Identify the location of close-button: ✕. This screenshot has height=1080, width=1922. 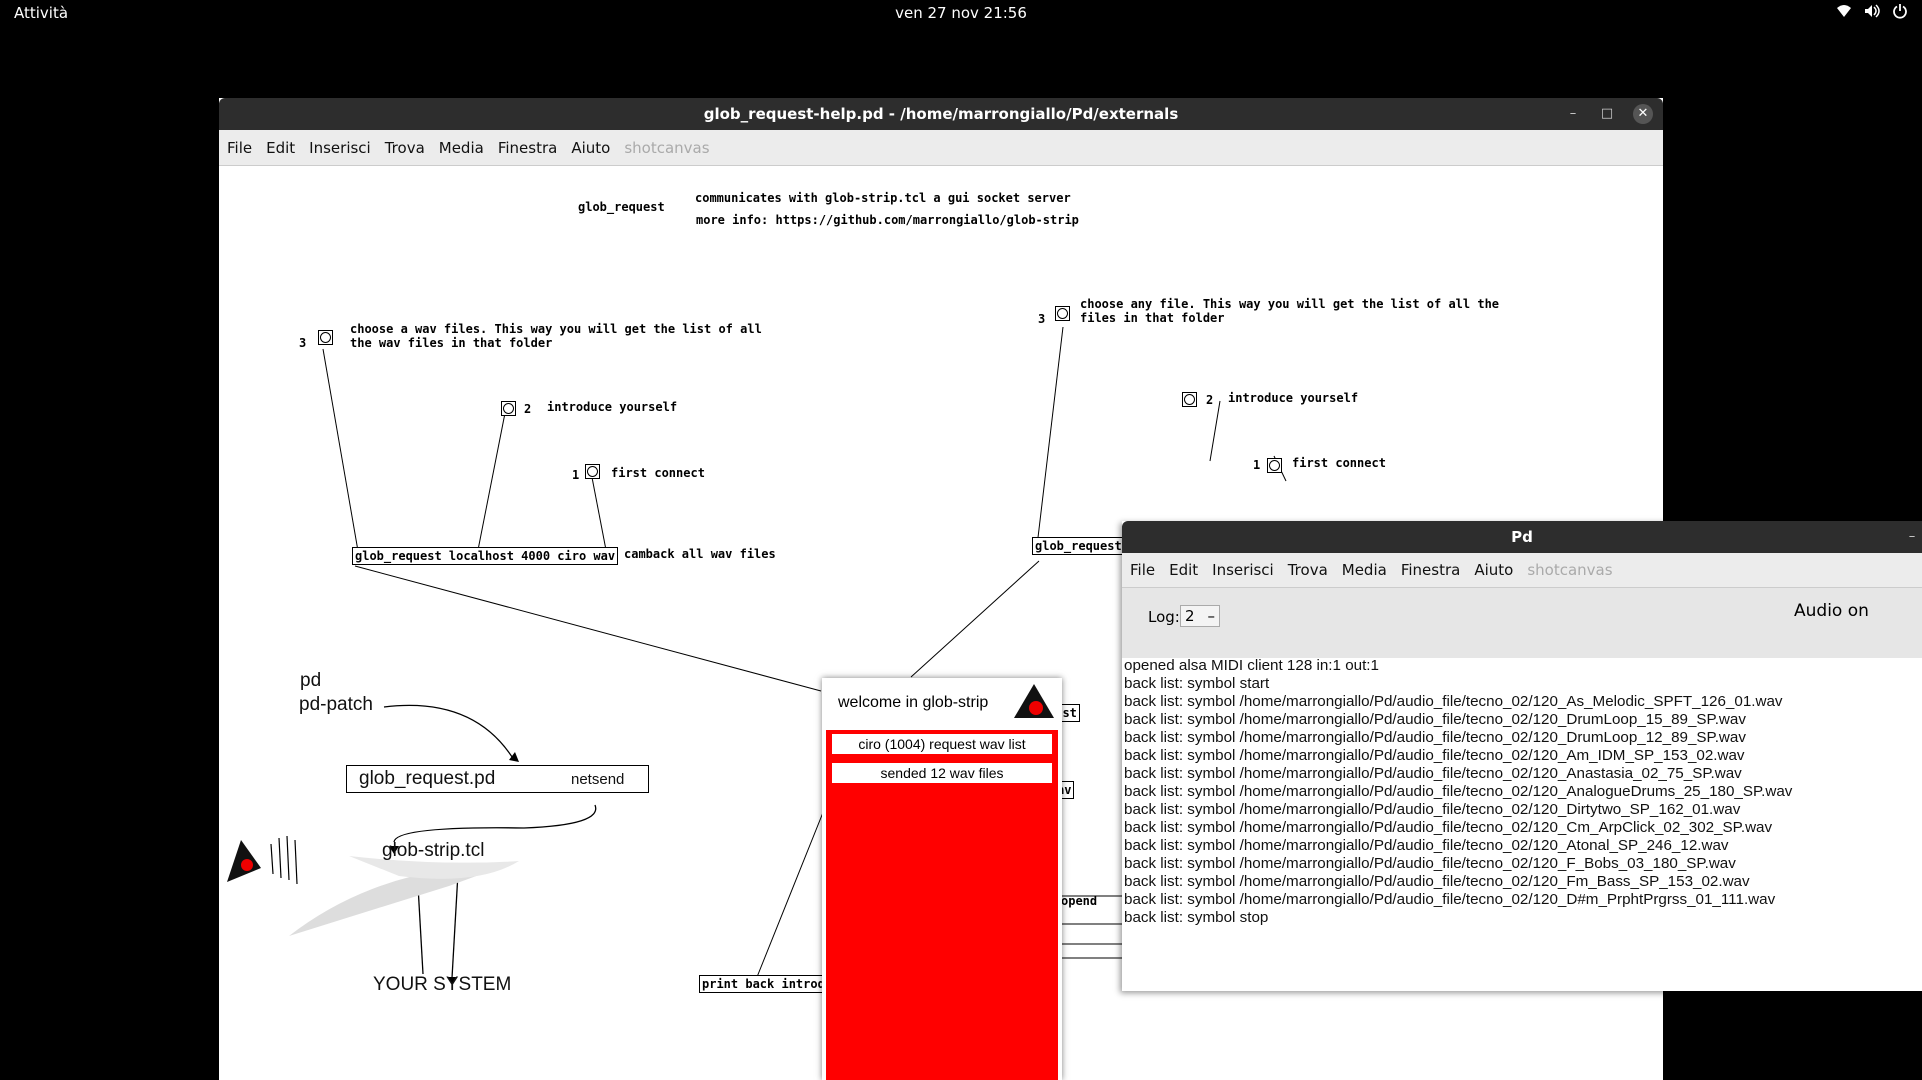
(1643, 114).